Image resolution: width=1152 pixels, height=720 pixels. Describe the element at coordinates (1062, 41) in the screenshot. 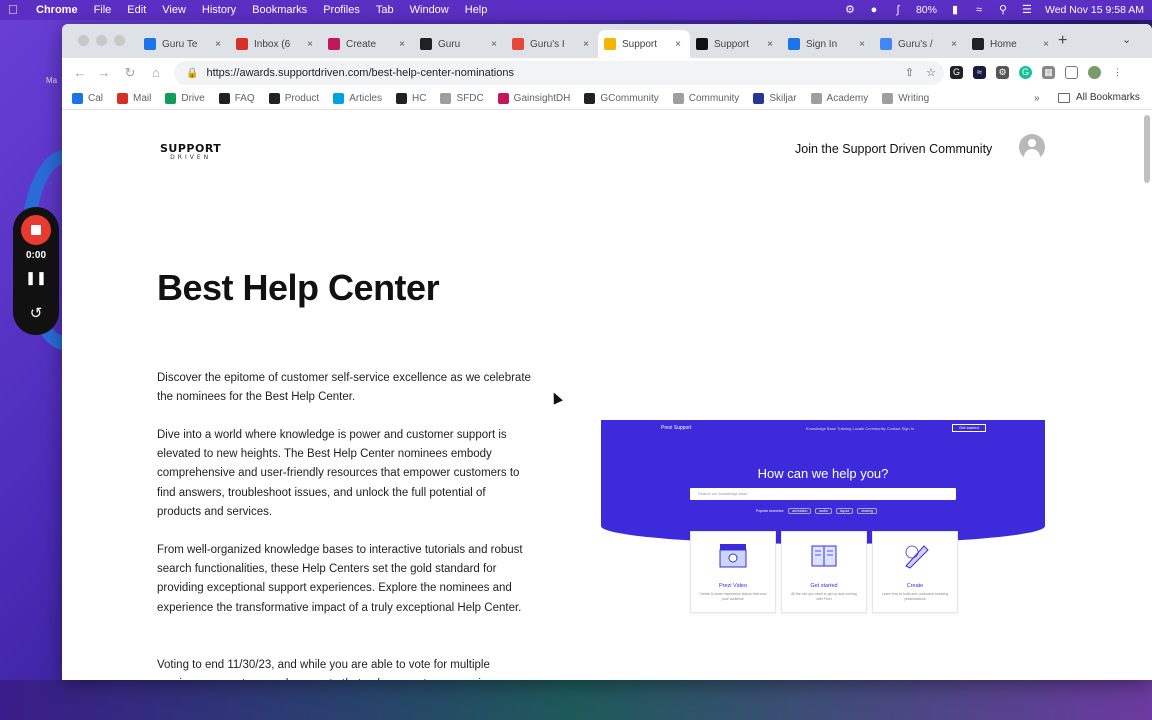

I see `new-tab-button: +` at that location.